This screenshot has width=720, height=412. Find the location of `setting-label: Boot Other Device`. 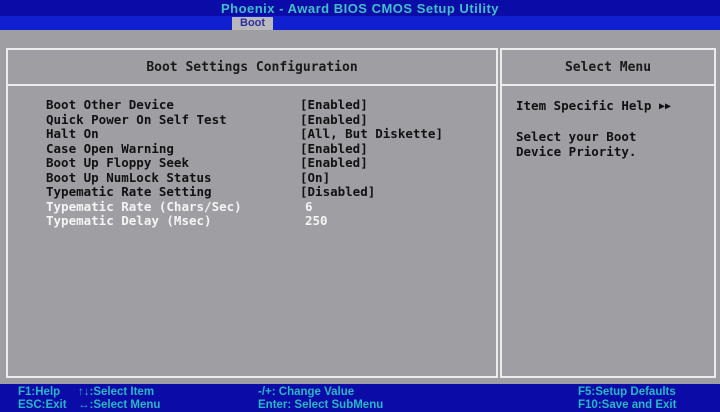

setting-label: Boot Other Device is located at coordinates (110, 104).